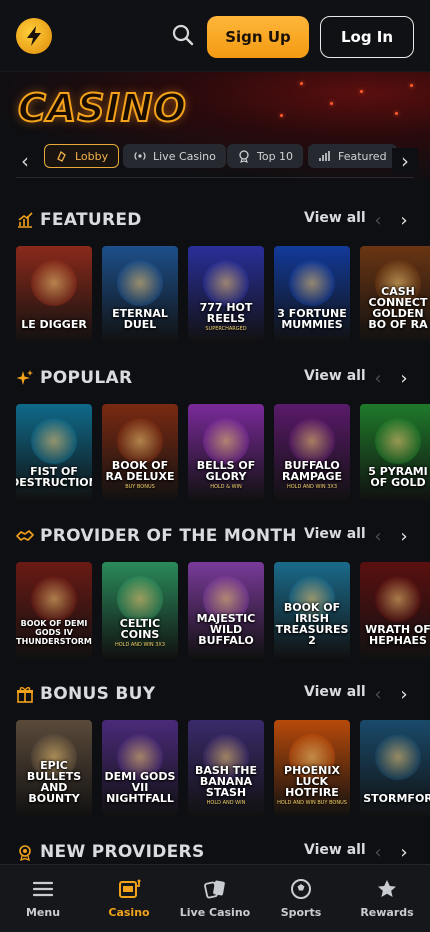  What do you see at coordinates (25, 694) in the screenshot?
I see `gift-icon` at bounding box center [25, 694].